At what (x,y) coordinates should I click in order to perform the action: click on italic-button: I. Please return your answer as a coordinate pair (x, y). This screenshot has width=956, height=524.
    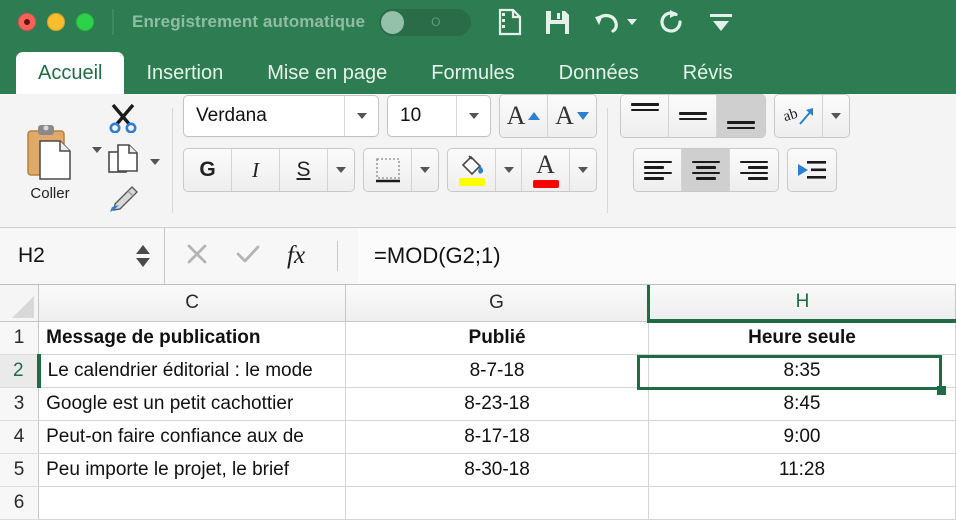
    Looking at the image, I should click on (256, 170).